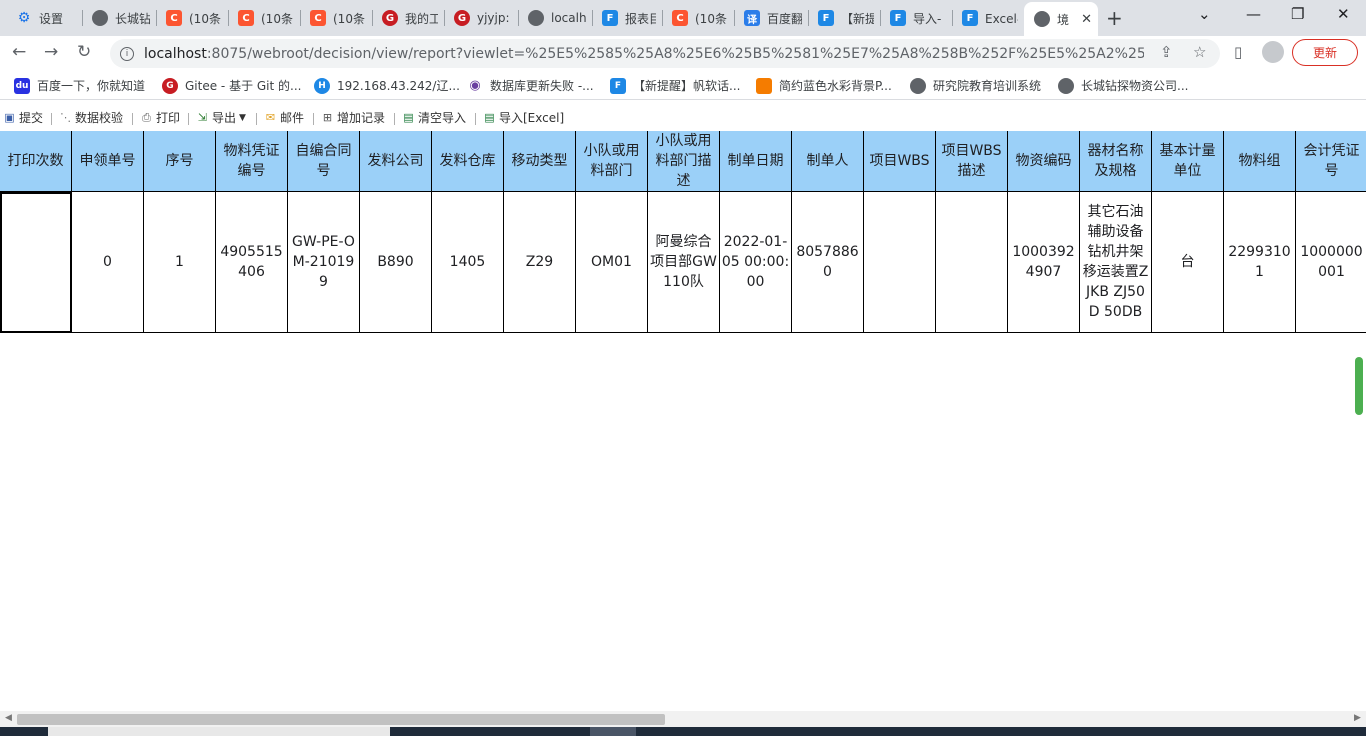  I want to click on tab-3: C (10条, so click(264, 18).